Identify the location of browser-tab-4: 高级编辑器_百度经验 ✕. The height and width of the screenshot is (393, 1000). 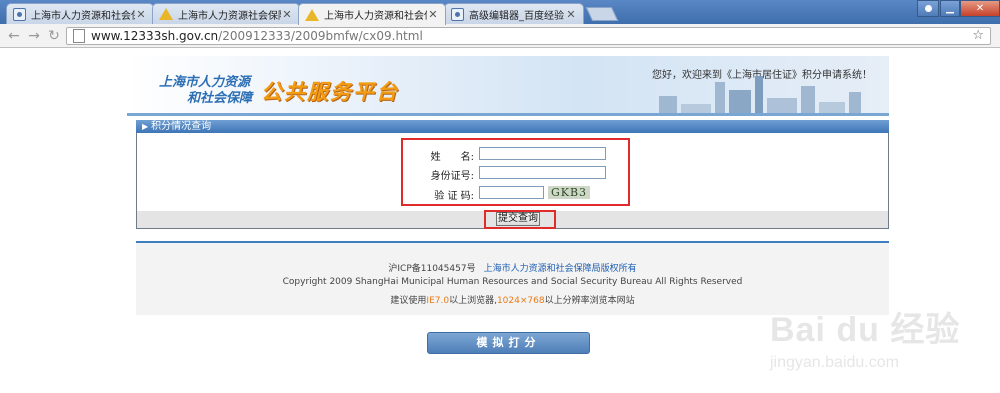
(514, 13).